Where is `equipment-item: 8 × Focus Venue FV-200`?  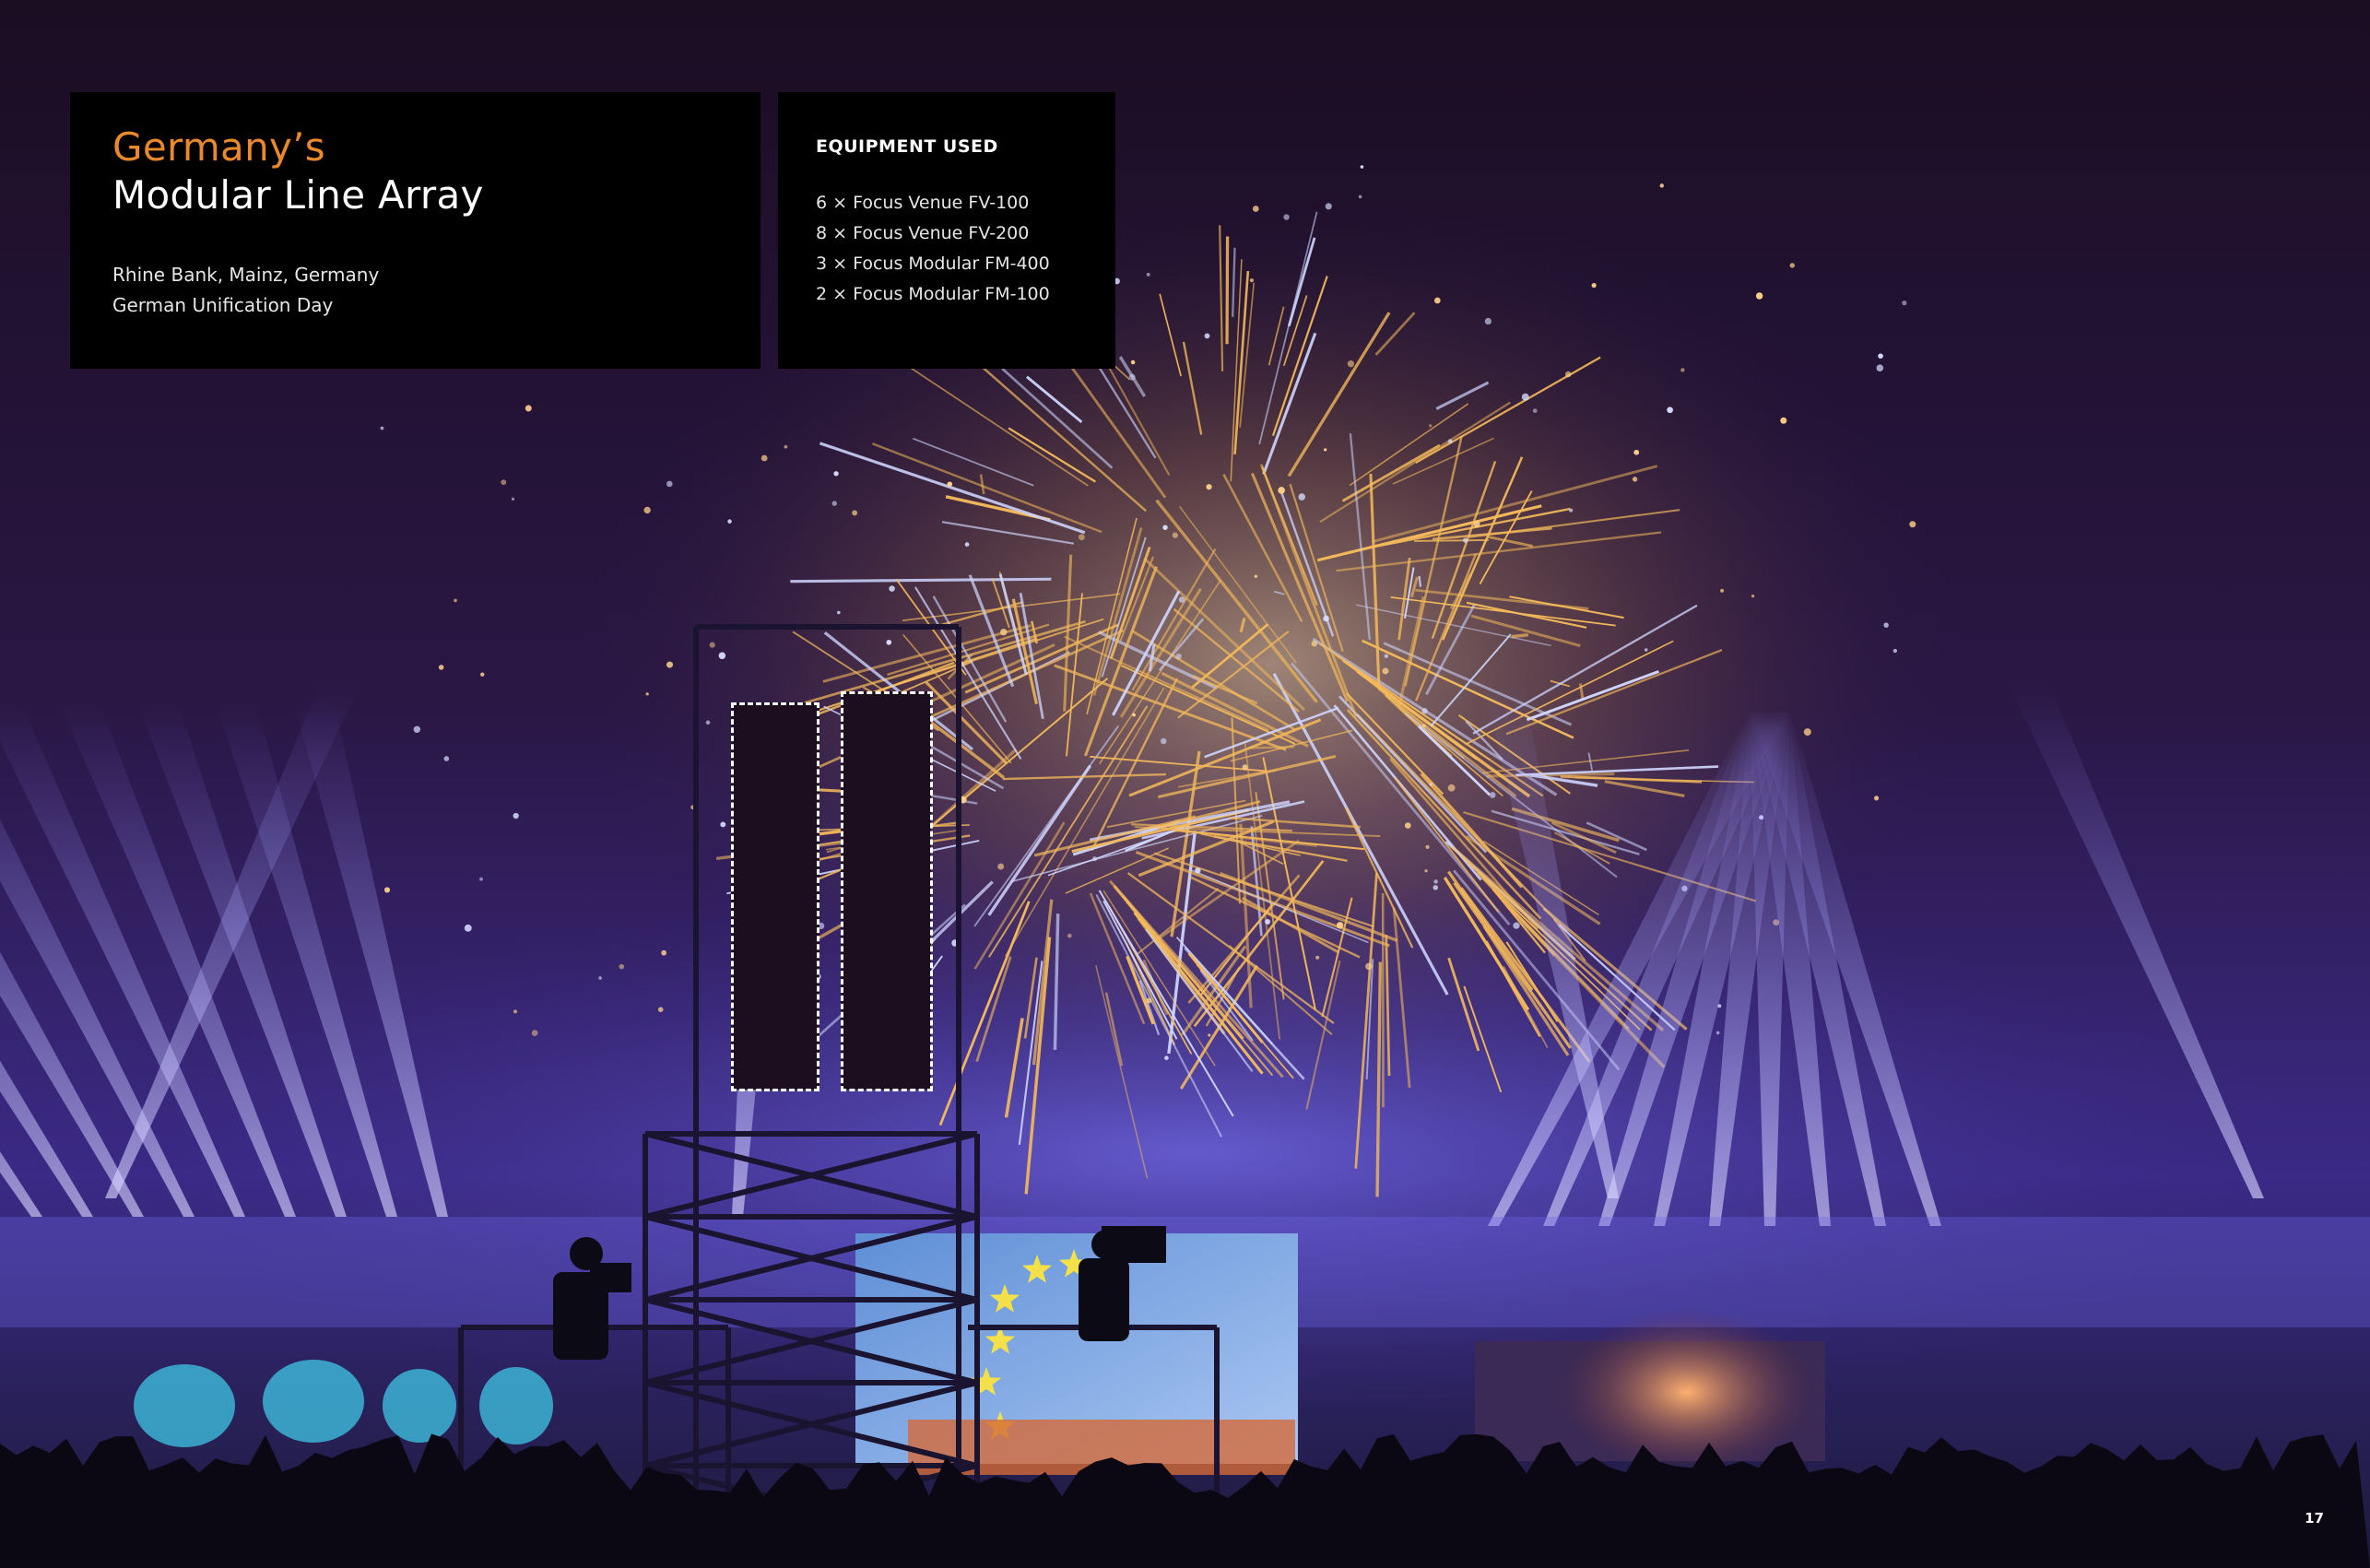 equipment-item: 8 × Focus Venue FV-200 is located at coordinates (923, 233).